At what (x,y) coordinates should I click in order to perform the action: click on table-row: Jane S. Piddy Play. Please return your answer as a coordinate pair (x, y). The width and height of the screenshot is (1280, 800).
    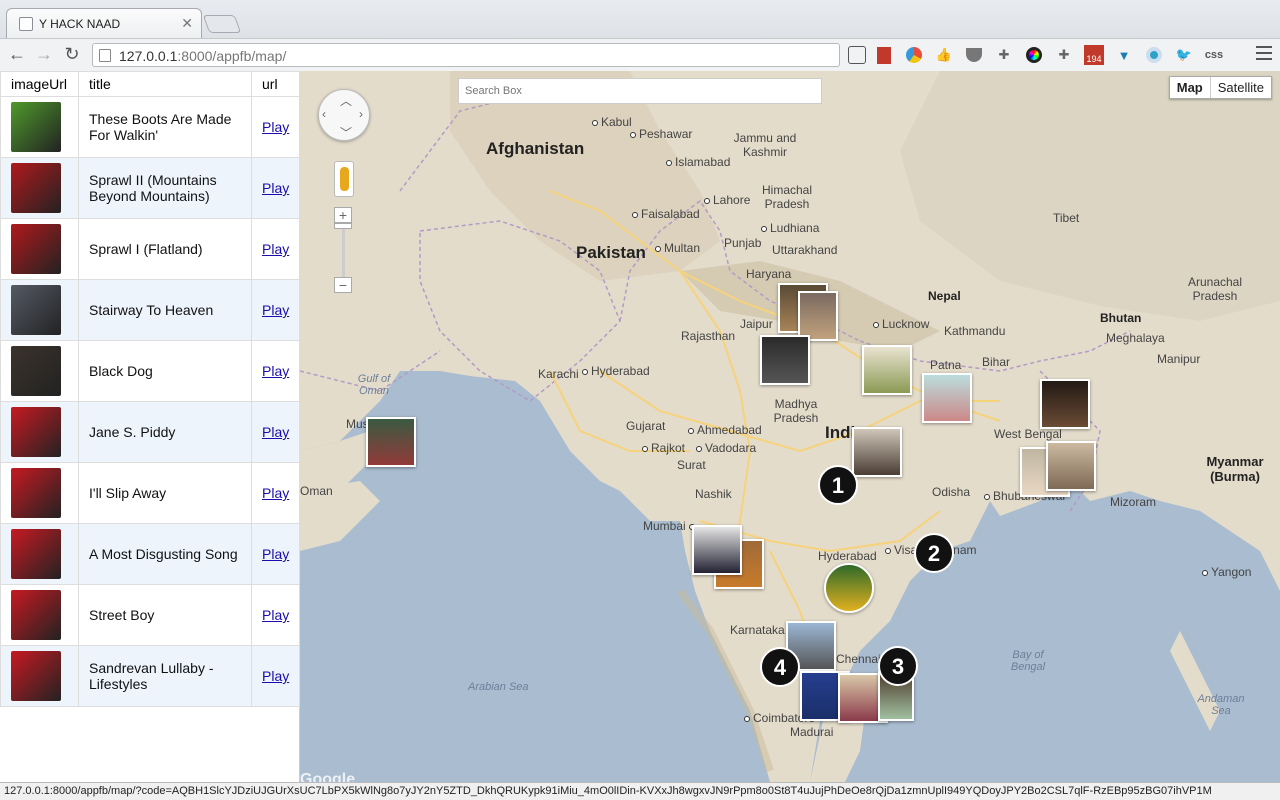
    Looking at the image, I should click on (150, 432).